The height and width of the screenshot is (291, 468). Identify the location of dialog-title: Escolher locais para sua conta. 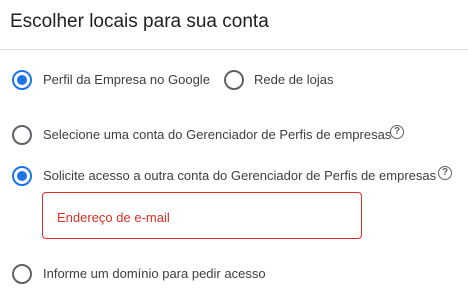
(139, 21).